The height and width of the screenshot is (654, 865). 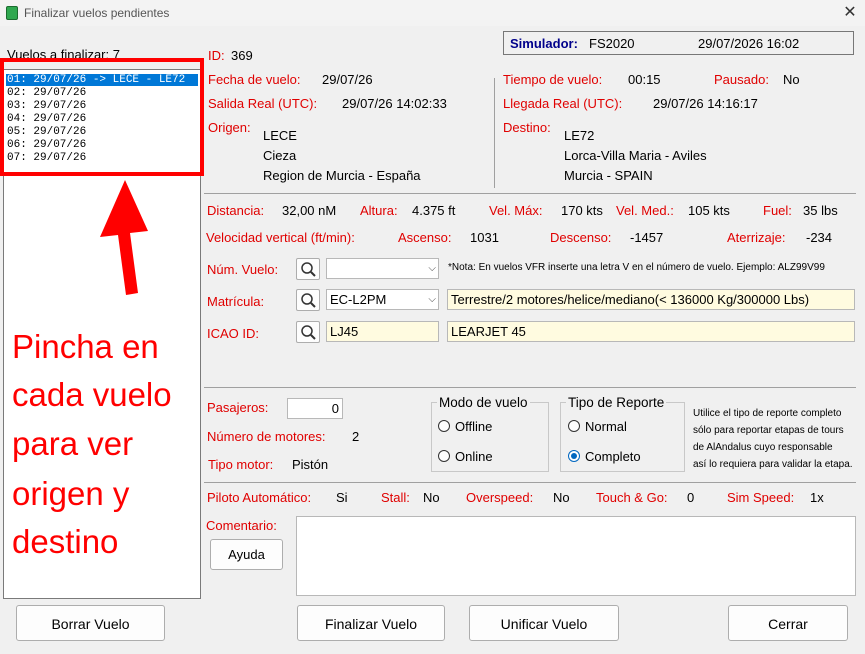 I want to click on completo-radio, so click(x=574, y=456).